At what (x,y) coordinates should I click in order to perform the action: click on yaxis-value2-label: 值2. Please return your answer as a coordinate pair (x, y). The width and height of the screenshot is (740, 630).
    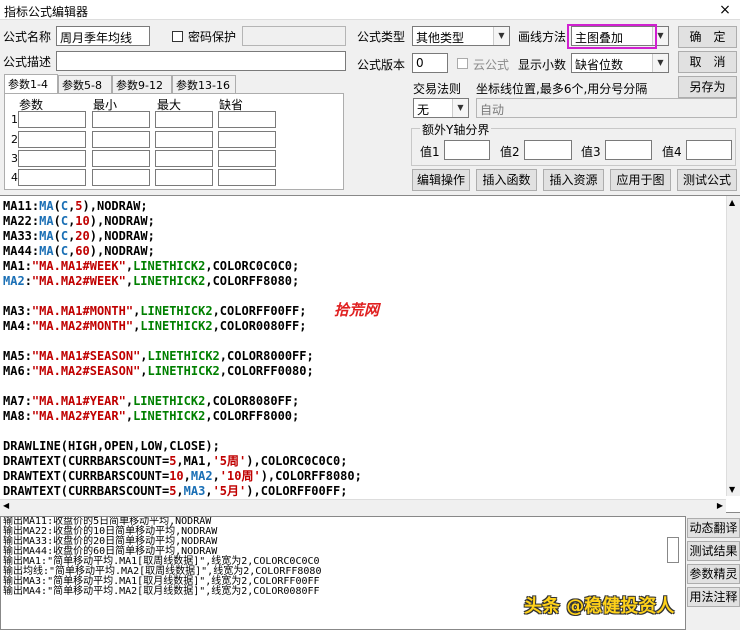
    Looking at the image, I should click on (510, 152).